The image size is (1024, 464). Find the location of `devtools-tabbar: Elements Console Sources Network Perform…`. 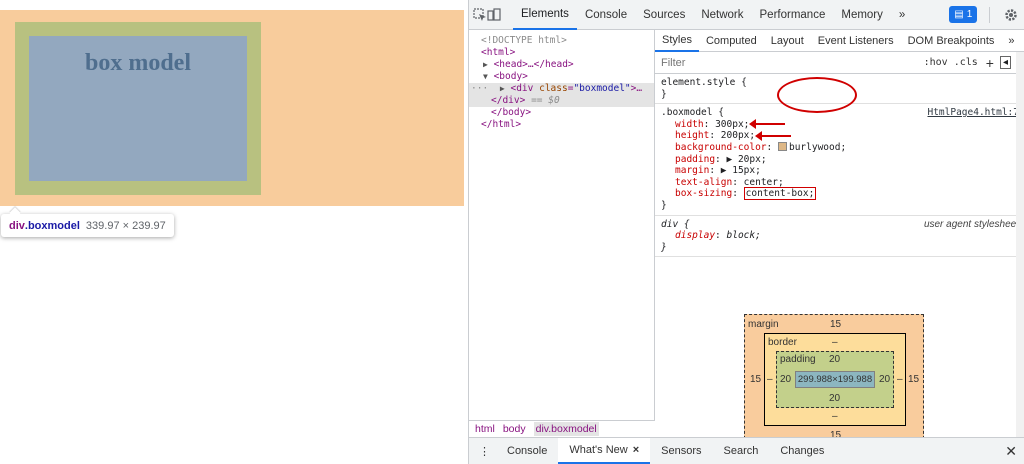

devtools-tabbar: Elements Console Sources Network Perform… is located at coordinates (746, 15).